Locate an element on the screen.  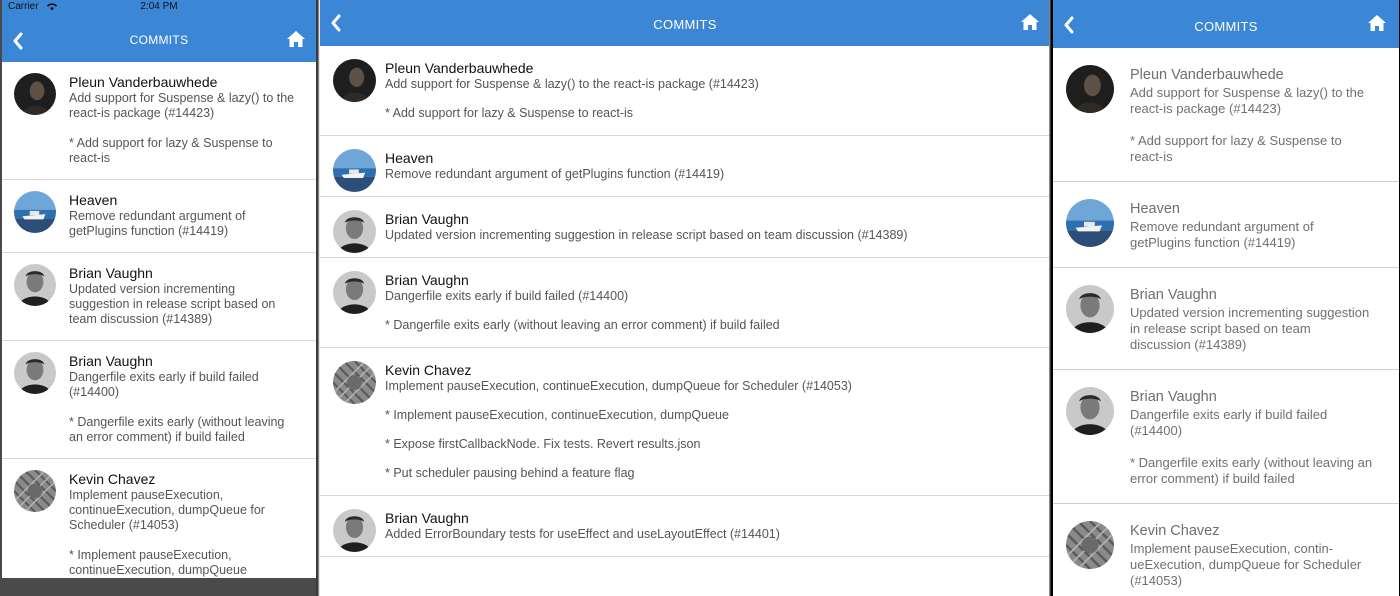
commit-message: Updated version incrementing suggestion is located at coordinates (1250, 312).